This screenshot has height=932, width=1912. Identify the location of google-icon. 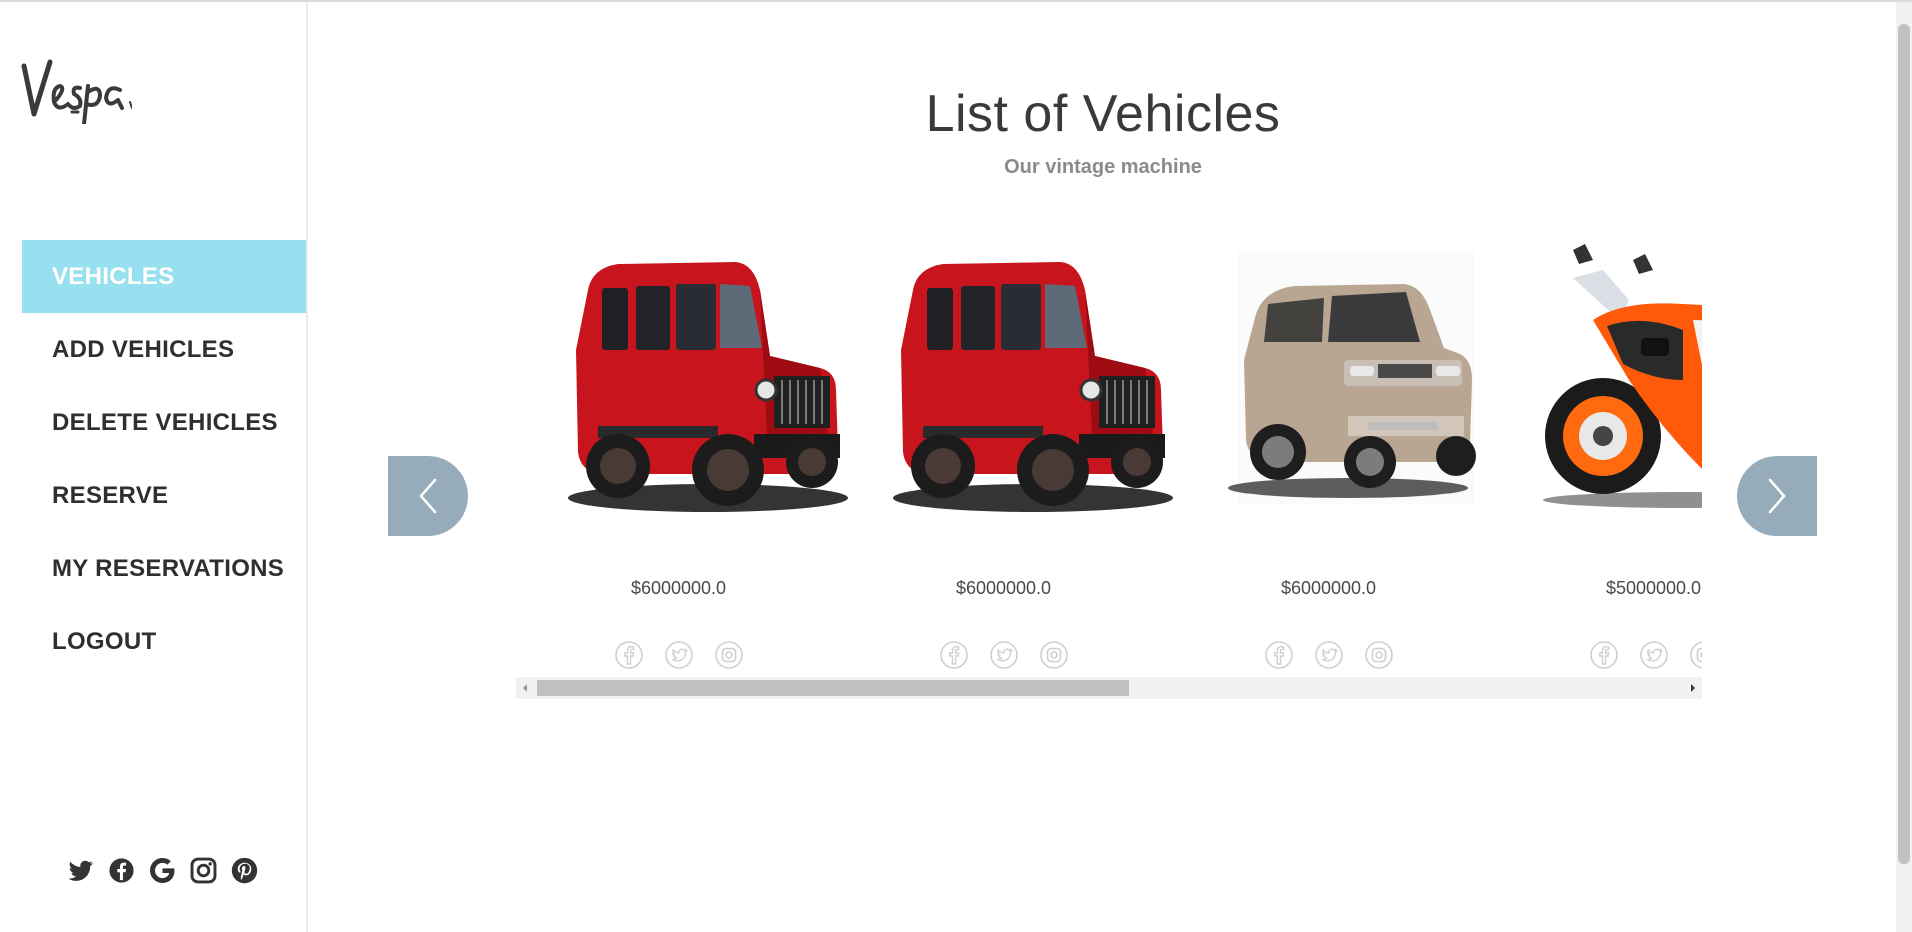
(162, 870).